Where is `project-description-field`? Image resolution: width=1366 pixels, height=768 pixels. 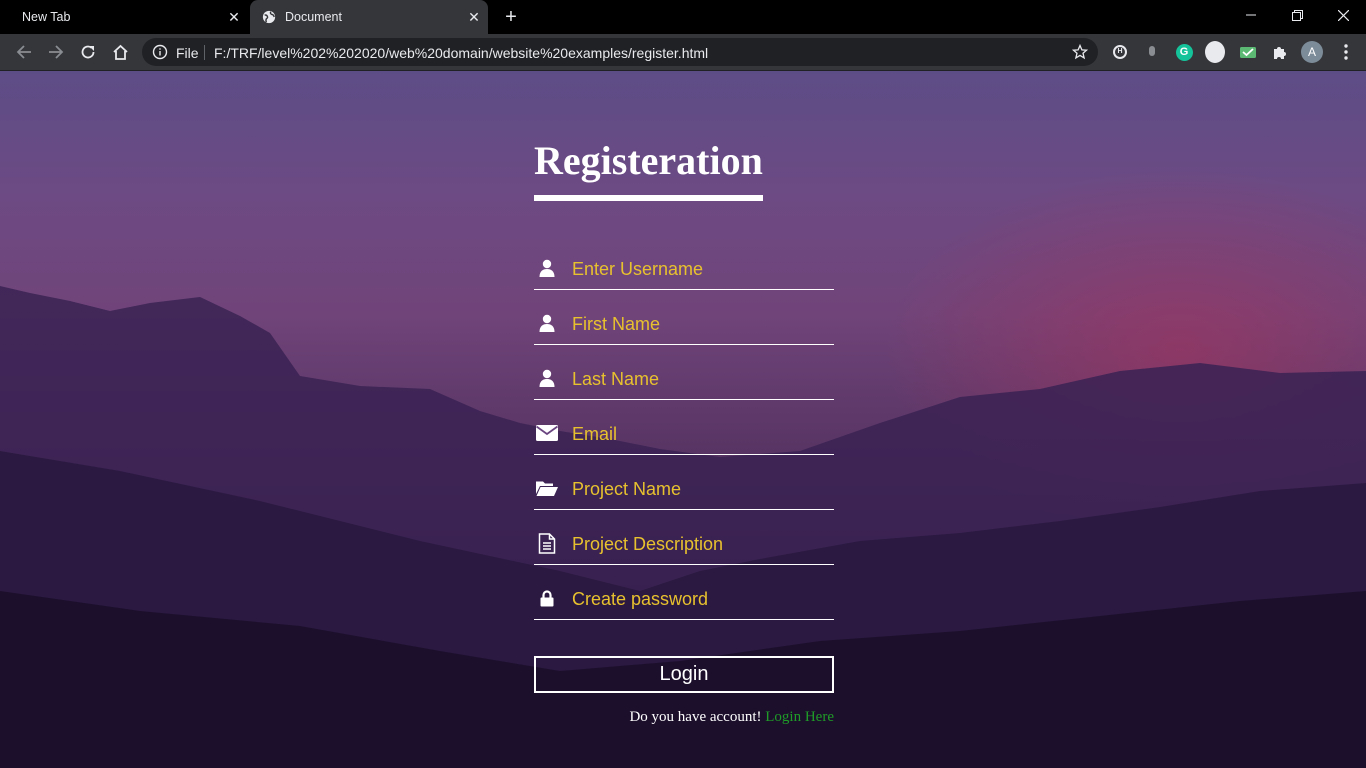
project-description-field is located at coordinates (684, 545).